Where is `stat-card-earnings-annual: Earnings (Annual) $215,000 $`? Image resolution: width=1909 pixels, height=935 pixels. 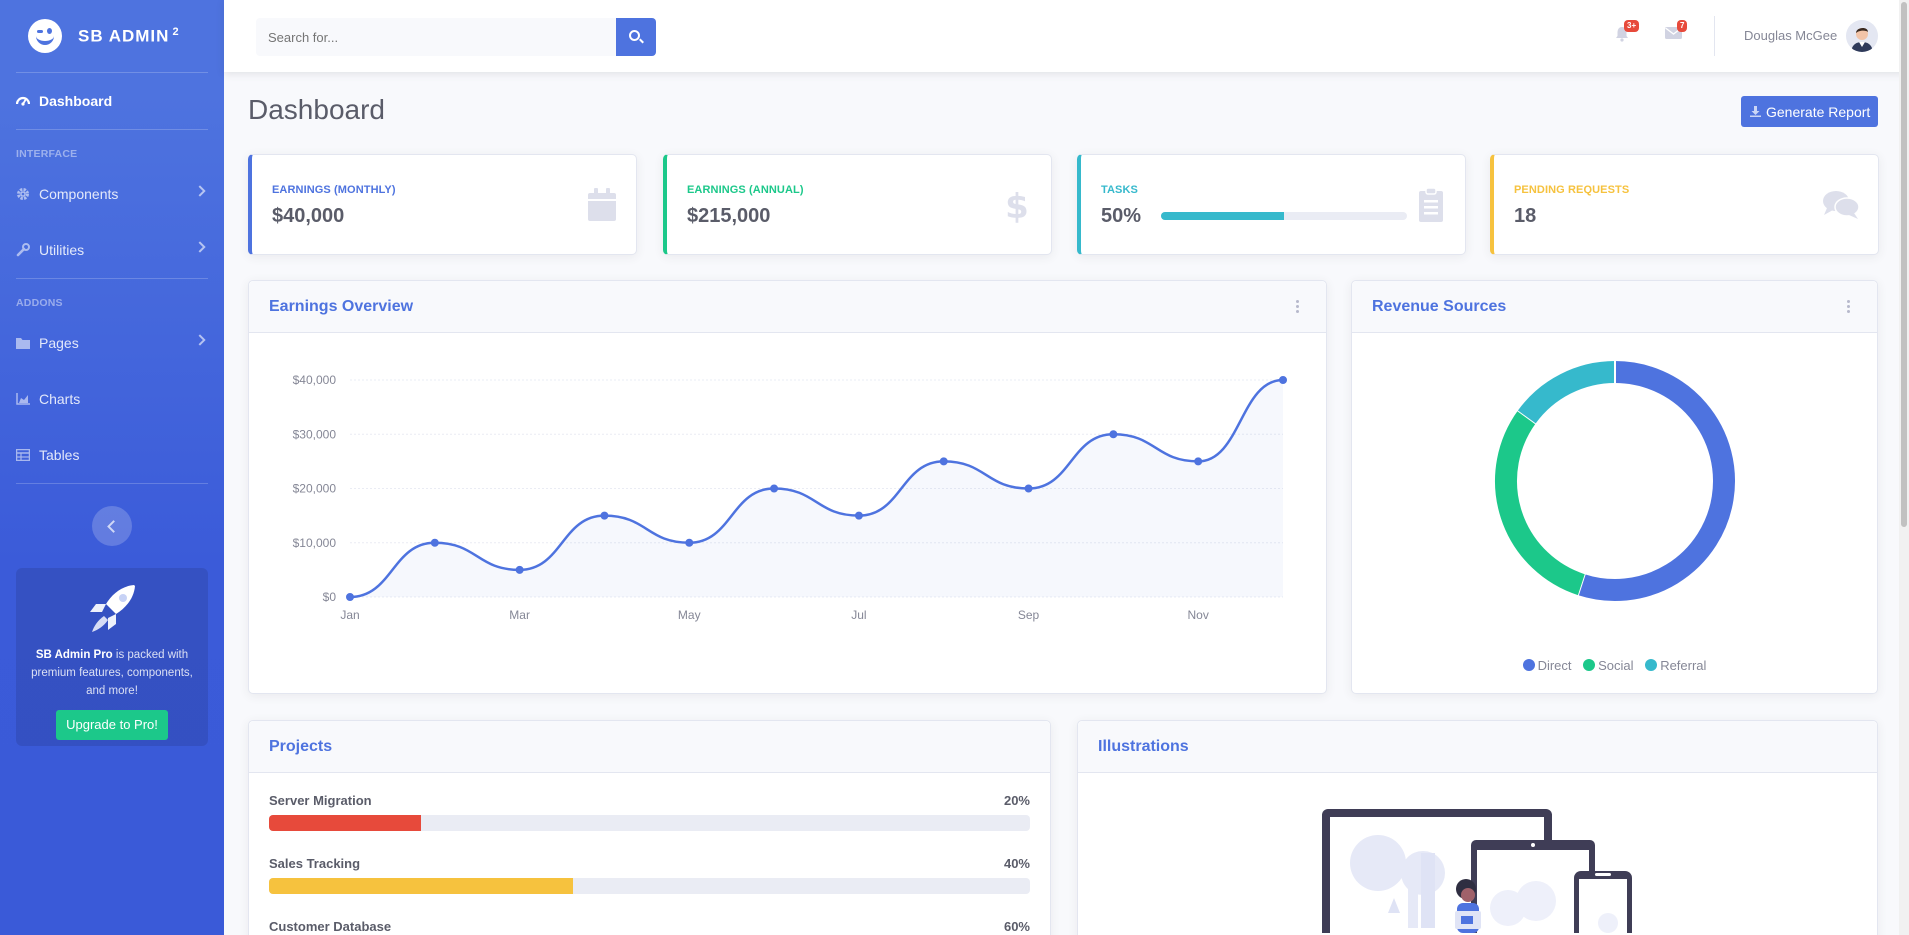
stat-card-earnings-annual: Earnings (Annual) $215,000 $ is located at coordinates (857, 204).